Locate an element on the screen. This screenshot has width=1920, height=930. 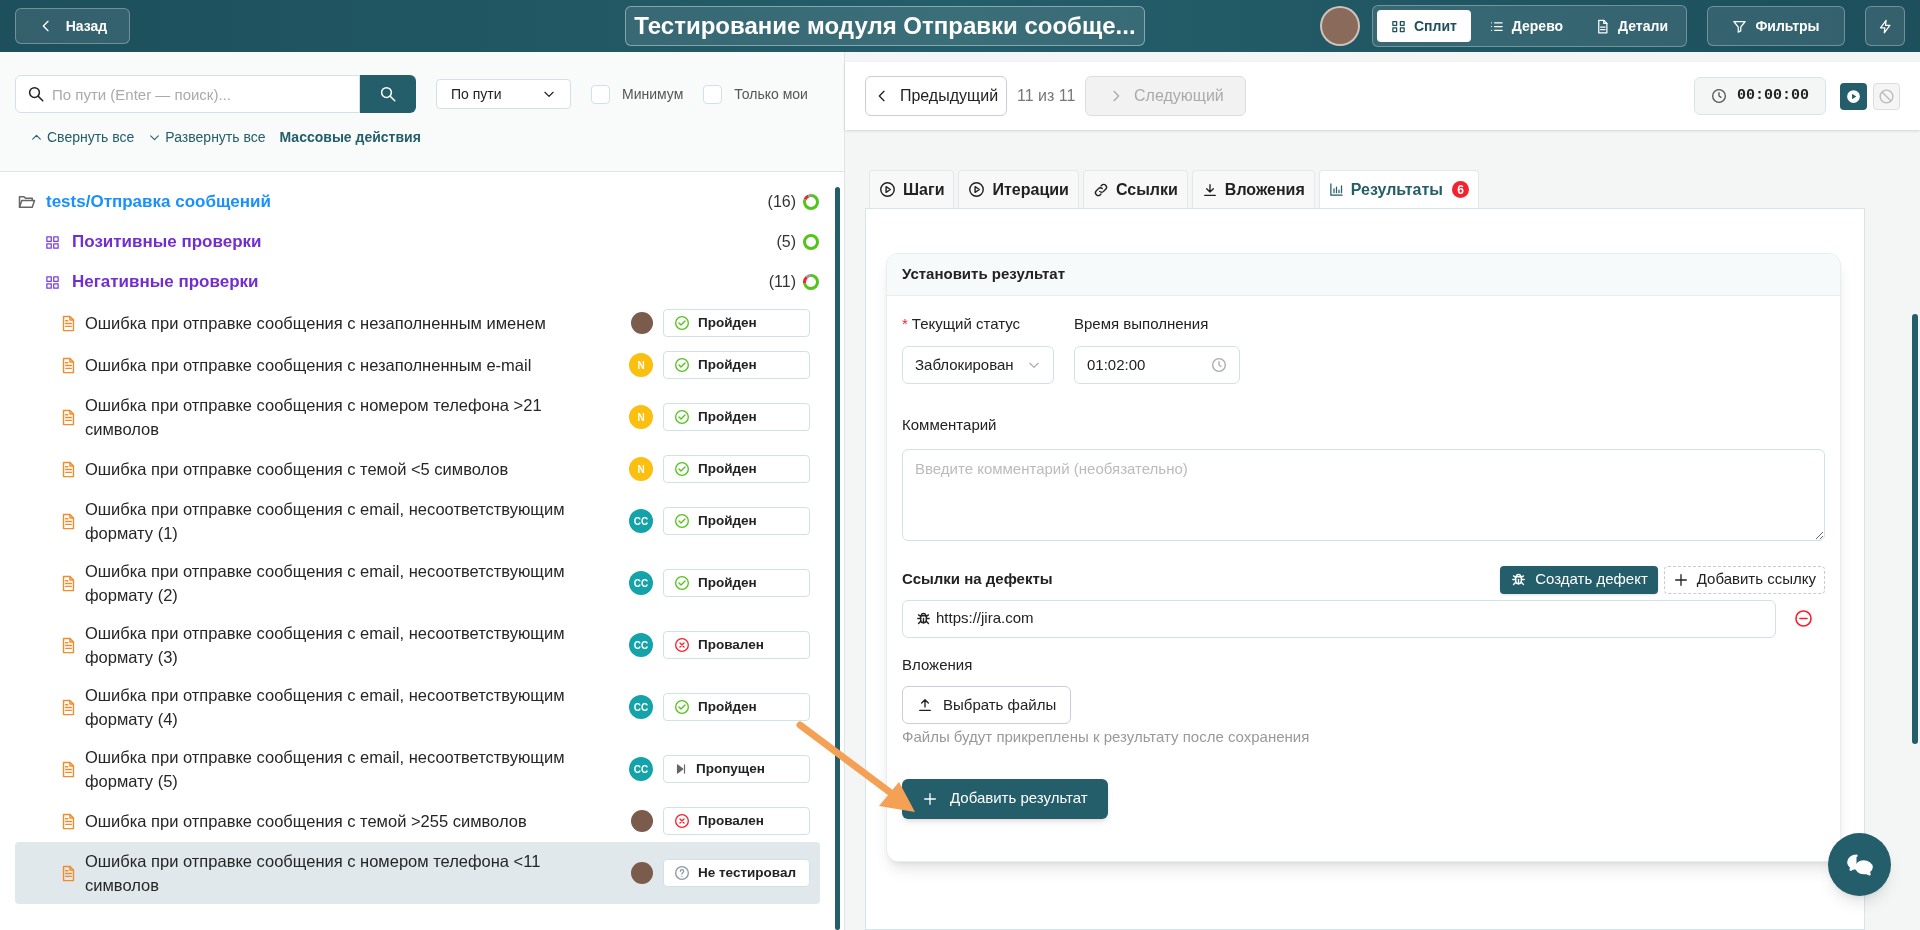
back-button: Назад is located at coordinates (72, 26).